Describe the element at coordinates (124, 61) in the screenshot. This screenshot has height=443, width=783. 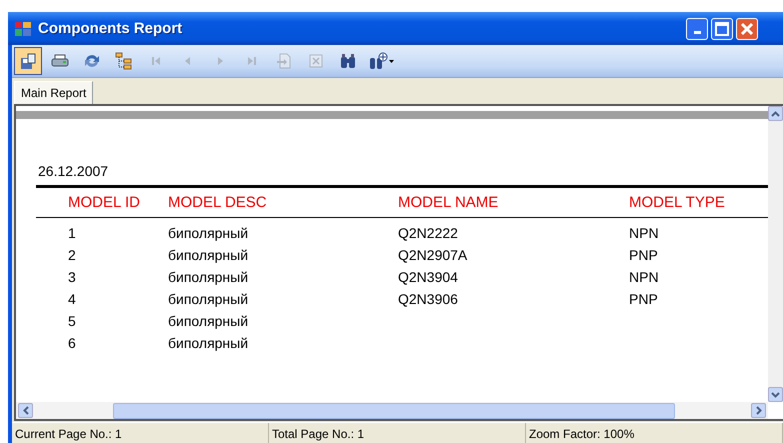
I see `tree-icon` at that location.